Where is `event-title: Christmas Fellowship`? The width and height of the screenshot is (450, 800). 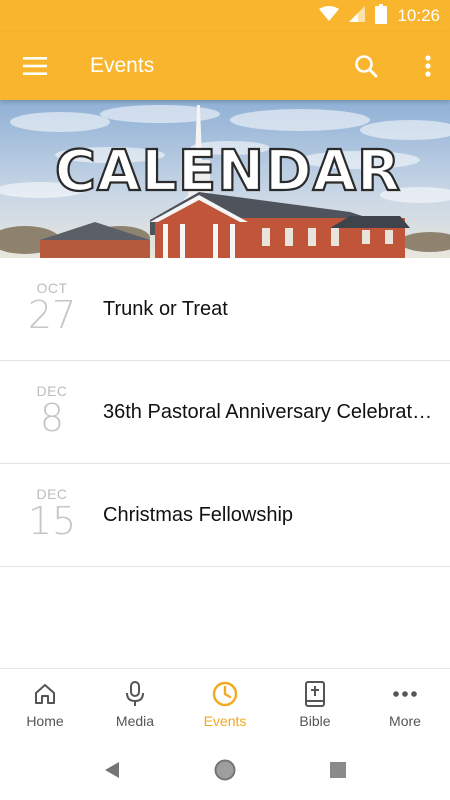
event-title: Christmas Fellowship is located at coordinates (198, 515).